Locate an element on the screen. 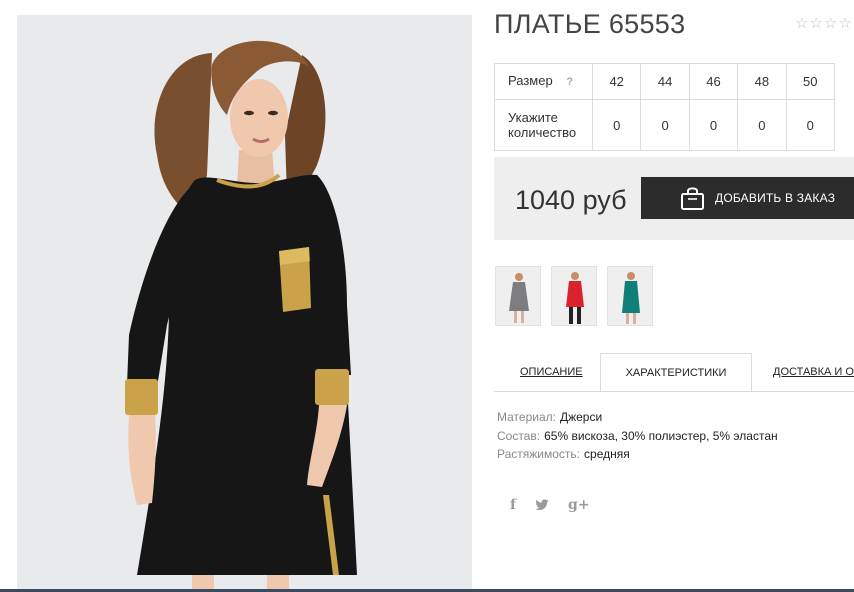 This screenshot has width=854, height=592. quantity-row: Укажите количество 0 0 0 0 0 is located at coordinates (665, 125).